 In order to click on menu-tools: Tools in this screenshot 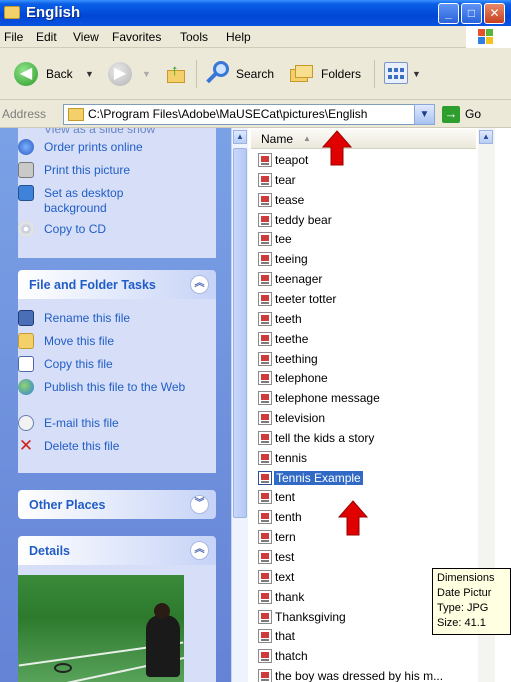, I will do `click(194, 37)`.